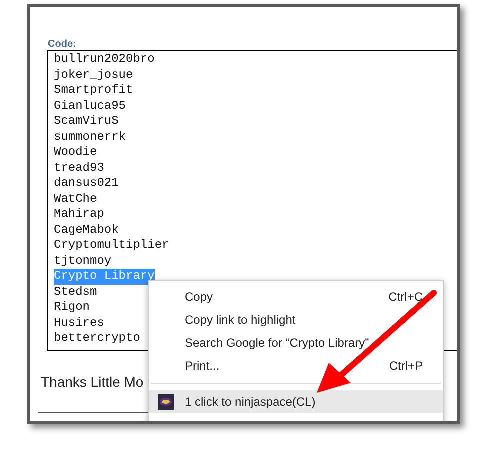 Image resolution: width=483 pixels, height=449 pixels. Describe the element at coordinates (83, 261) in the screenshot. I see `code-line: tjtonmoy` at that location.